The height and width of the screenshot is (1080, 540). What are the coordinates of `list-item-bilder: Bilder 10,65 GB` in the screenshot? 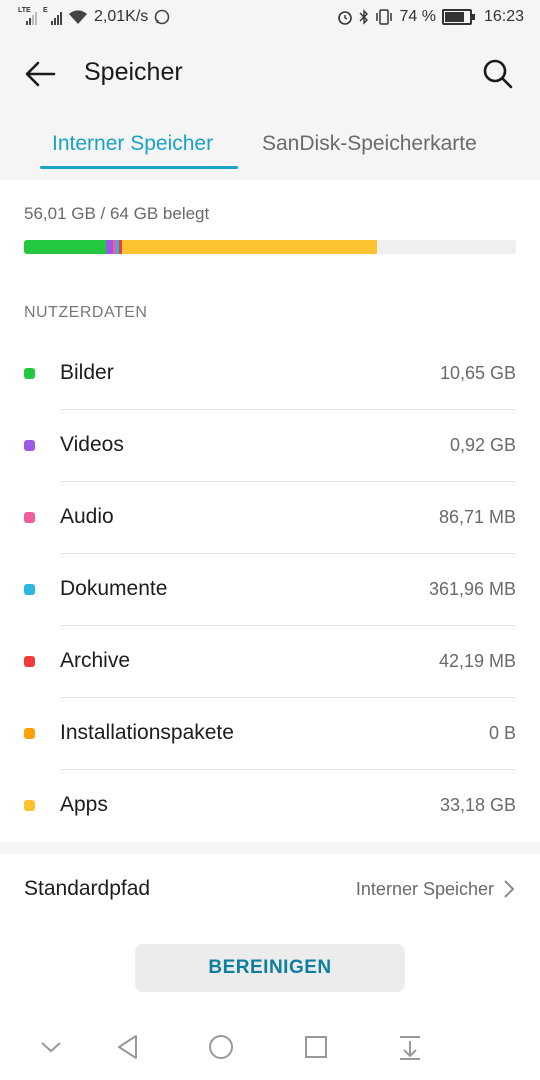 It's located at (270, 374).